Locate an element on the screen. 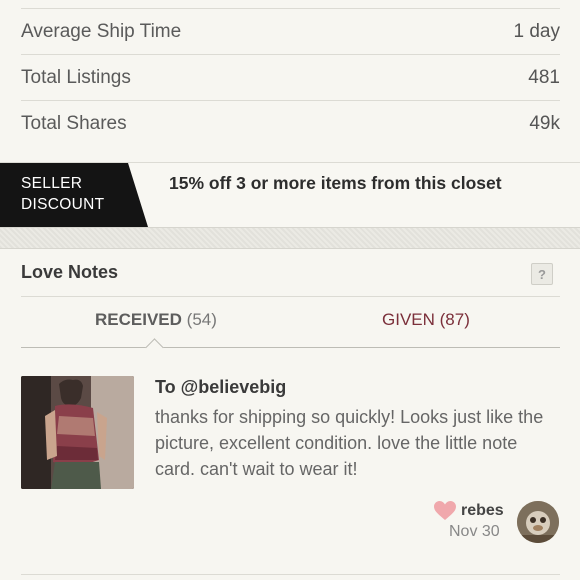 This screenshot has height=580, width=580. tabs-bottom-divider is located at coordinates (290, 347).